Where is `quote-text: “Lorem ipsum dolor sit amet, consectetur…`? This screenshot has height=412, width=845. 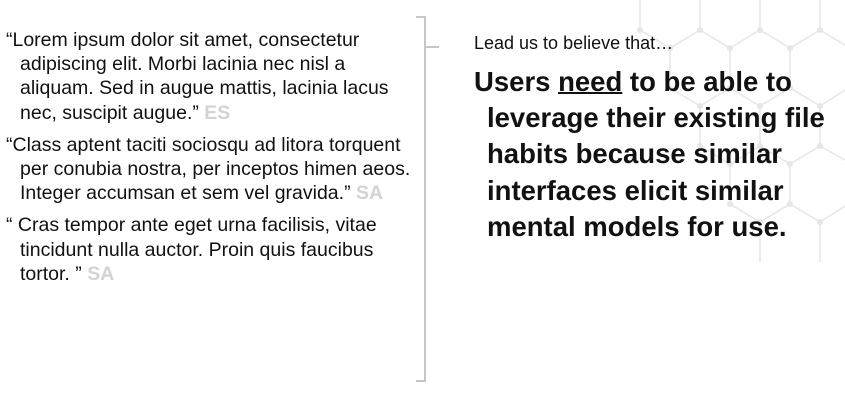 quote-text: “Lorem ipsum dolor sit amet, consectetur… is located at coordinates (197, 76).